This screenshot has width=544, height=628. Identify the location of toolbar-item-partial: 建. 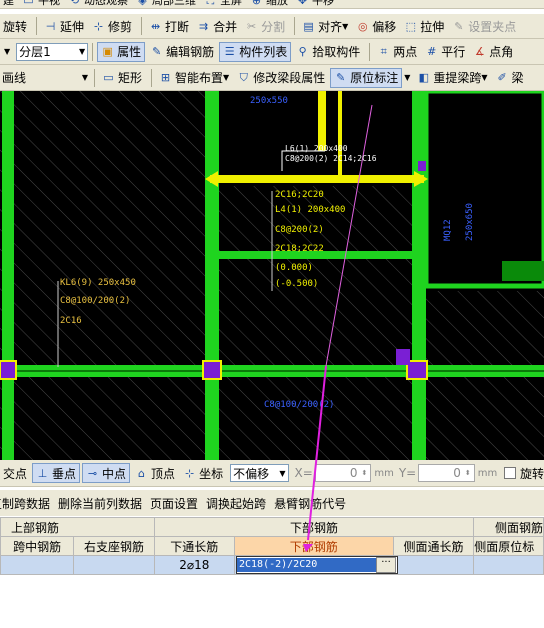
(8, 4).